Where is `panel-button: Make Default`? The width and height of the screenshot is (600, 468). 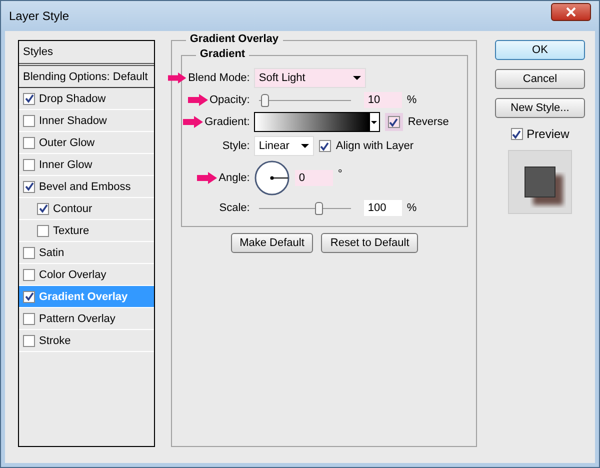 panel-button: Make Default is located at coordinates (272, 243).